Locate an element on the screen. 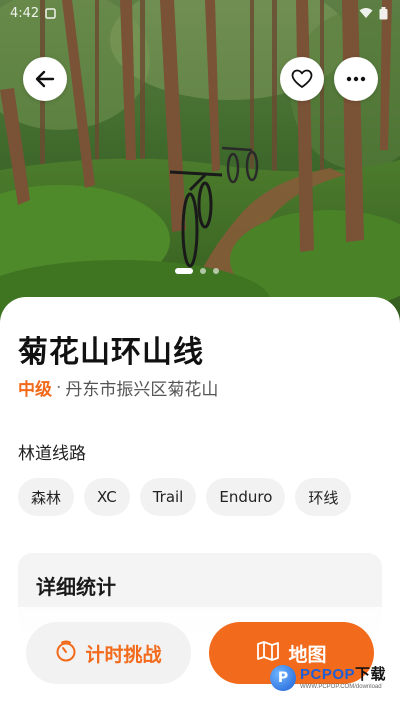 This screenshot has width=400, height=711. watermark-brand-suffix: 下载 is located at coordinates (371, 674).